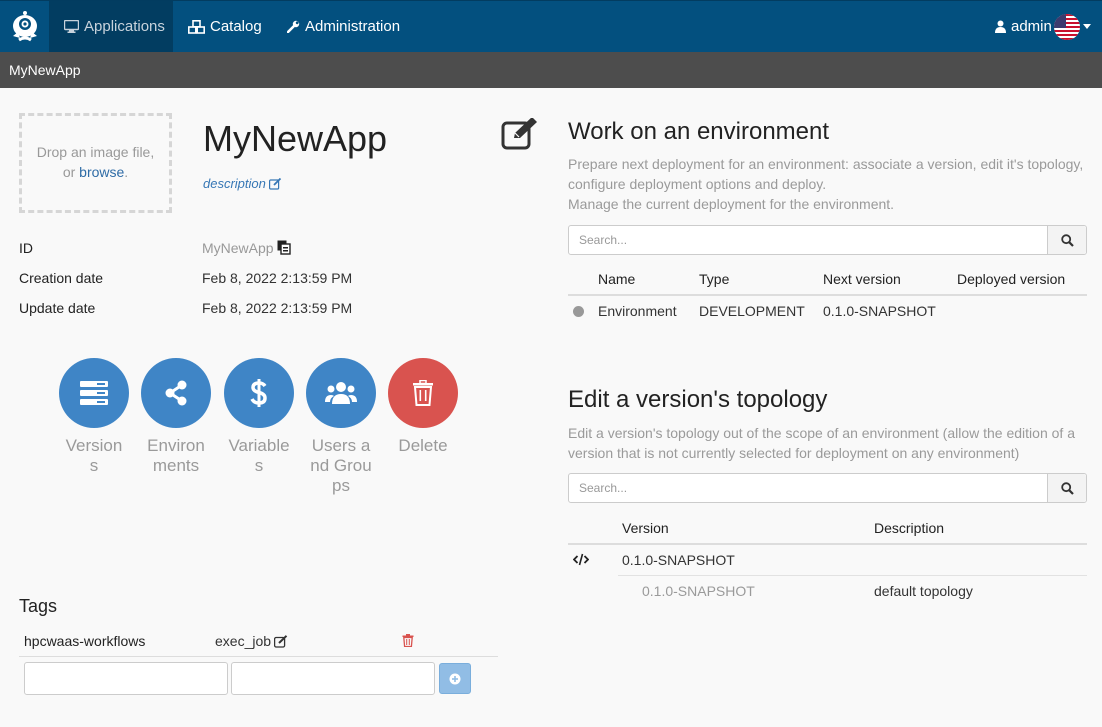 This screenshot has height=727, width=1102. I want to click on server-icon, so click(94, 393).